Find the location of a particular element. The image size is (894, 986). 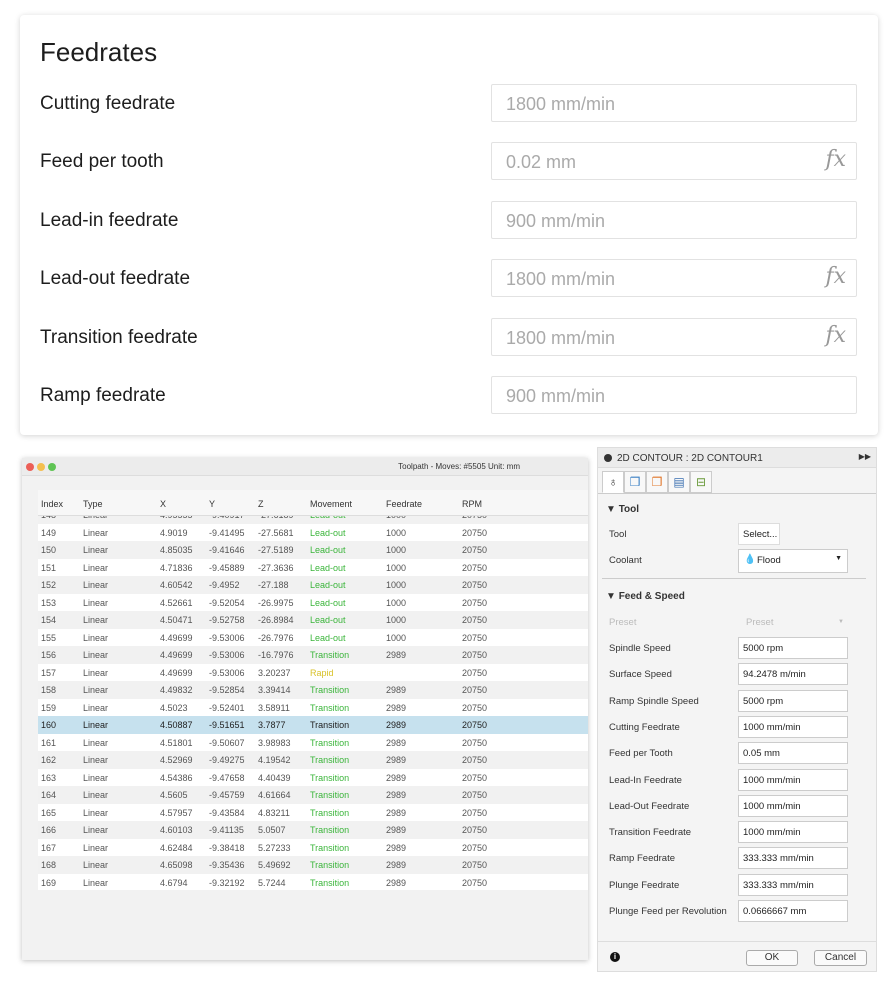

feed-speed-section-title: Feed & Speed is located at coordinates (652, 596).